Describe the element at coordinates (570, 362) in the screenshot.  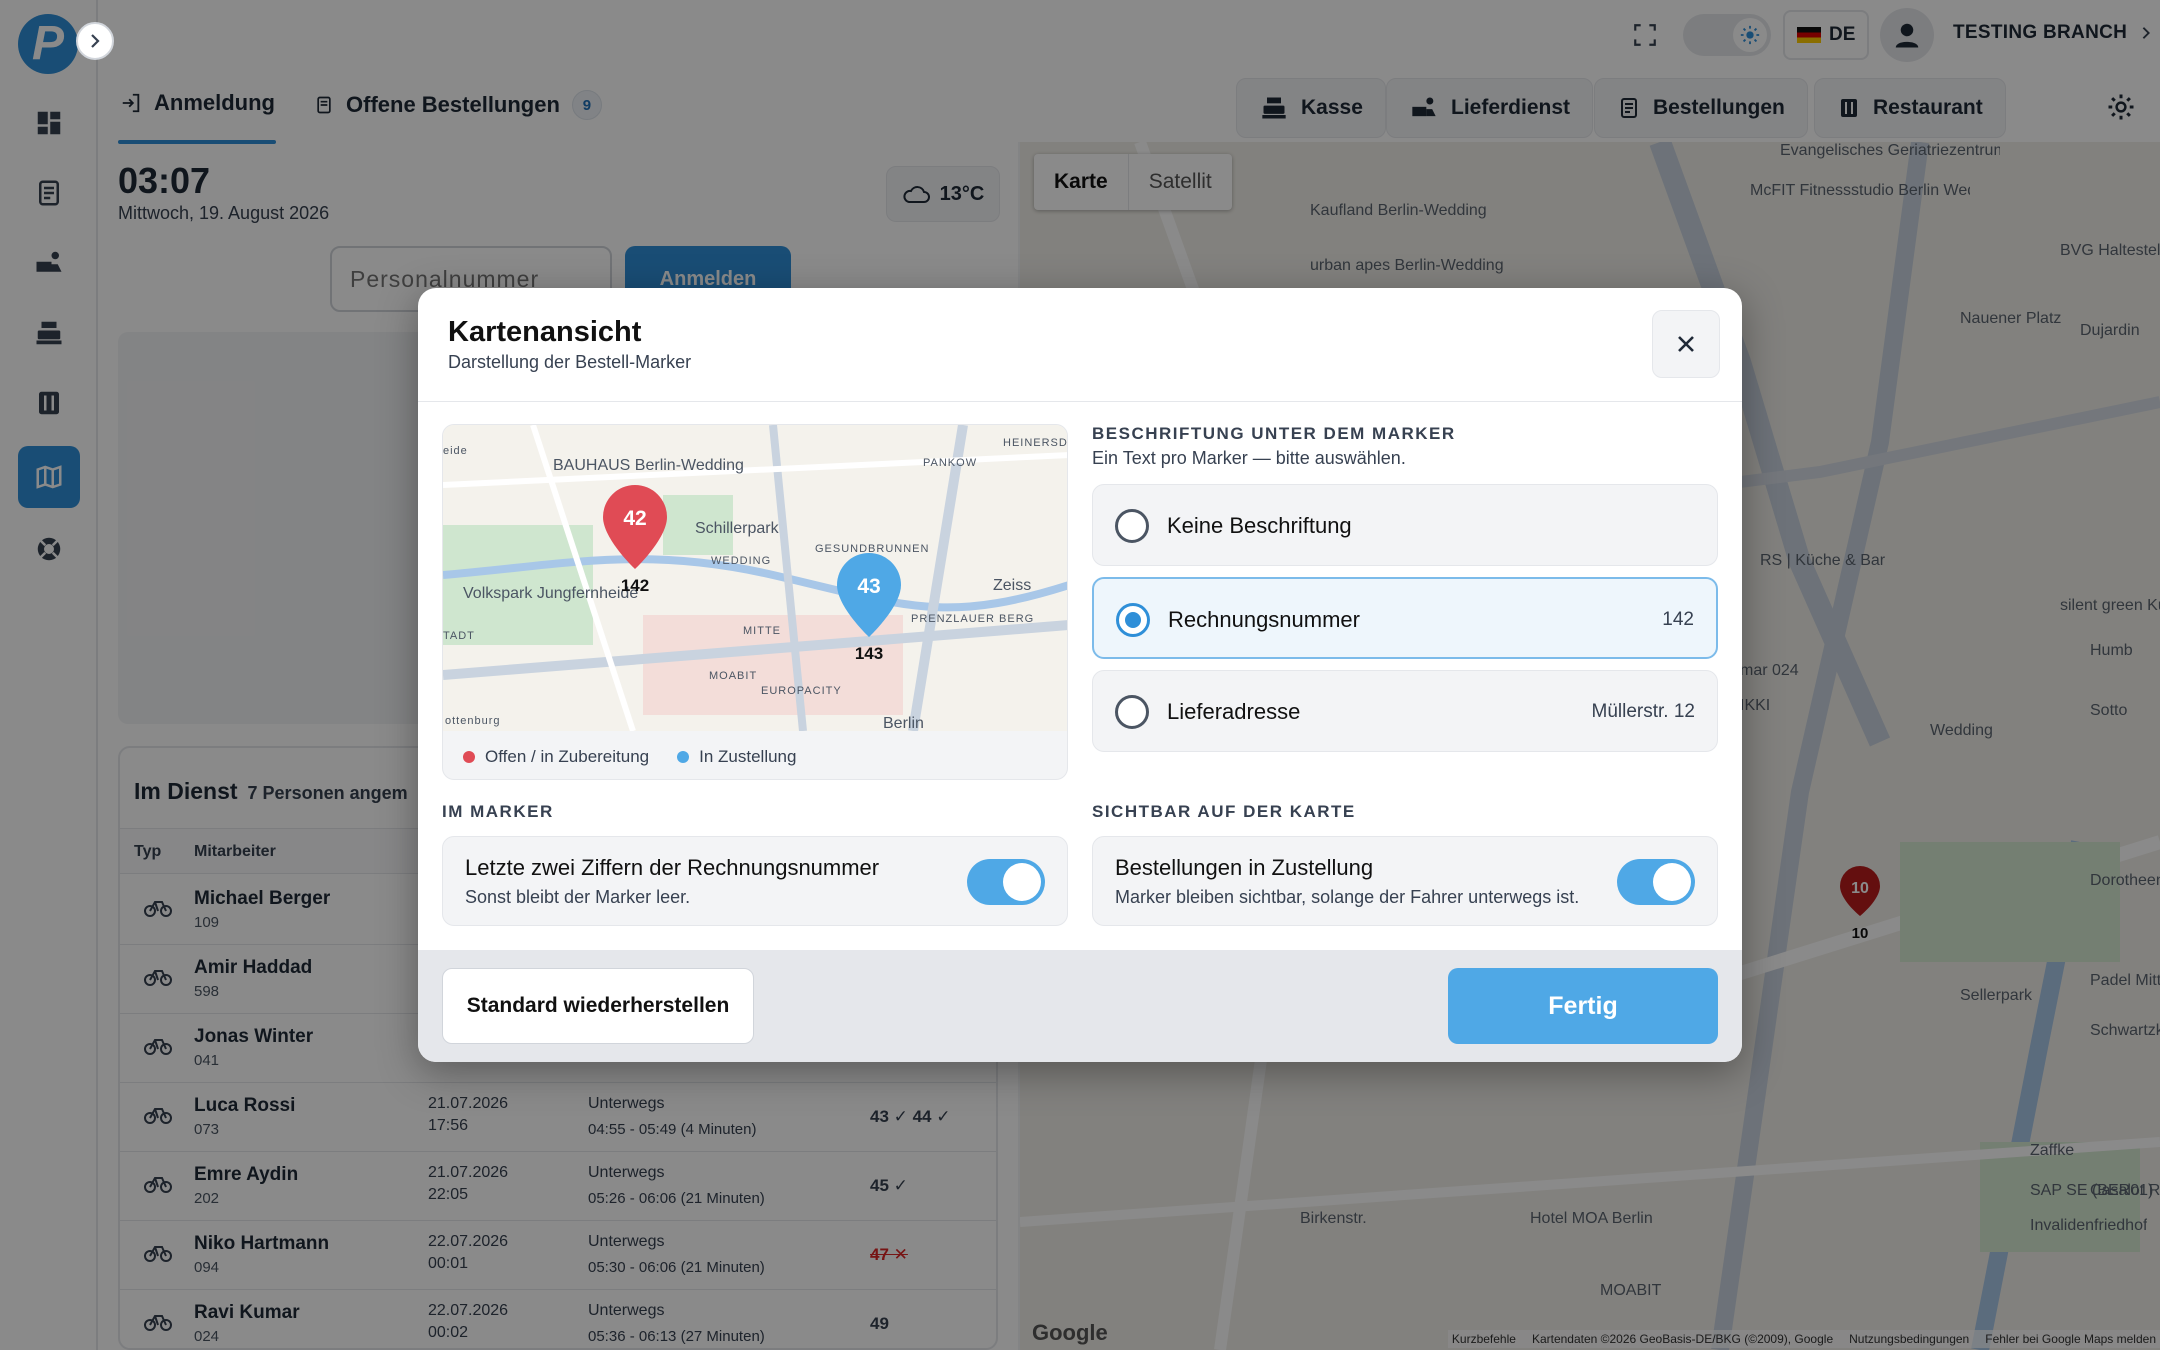
I see `dialog-subtitle: Darstellung der Bestell-Marker` at that location.